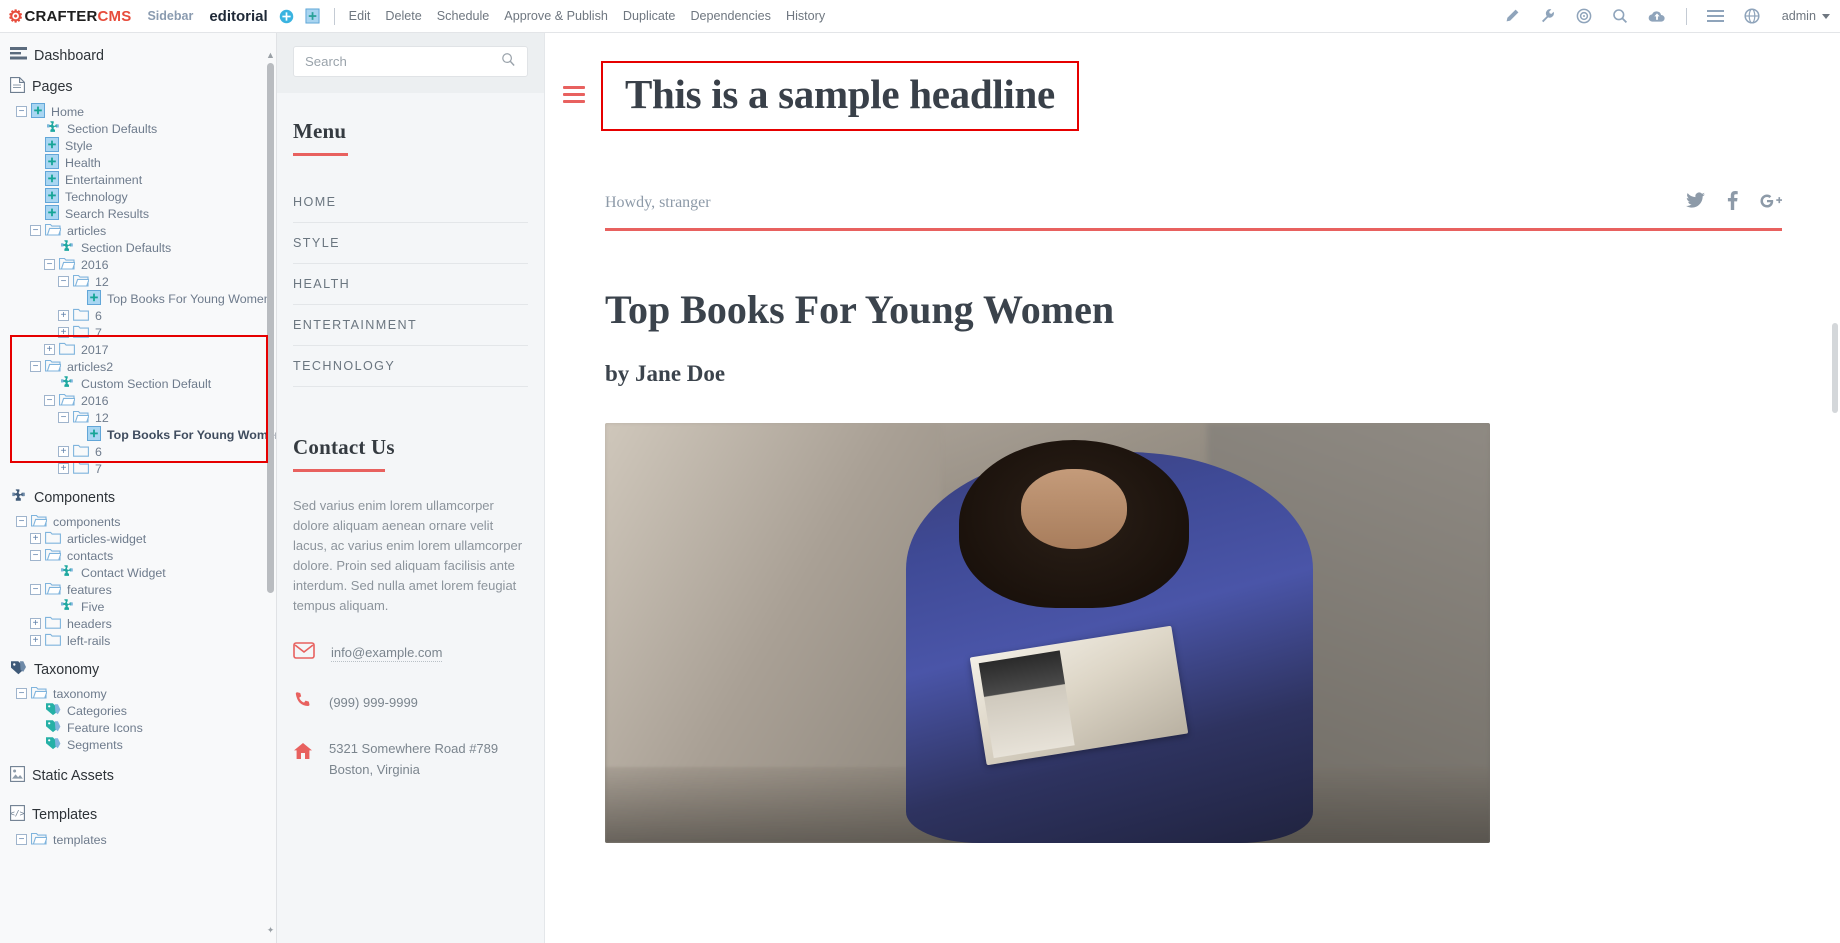 This screenshot has height=943, width=1840. Describe the element at coordinates (1584, 16) in the screenshot. I see `target-icon` at that location.